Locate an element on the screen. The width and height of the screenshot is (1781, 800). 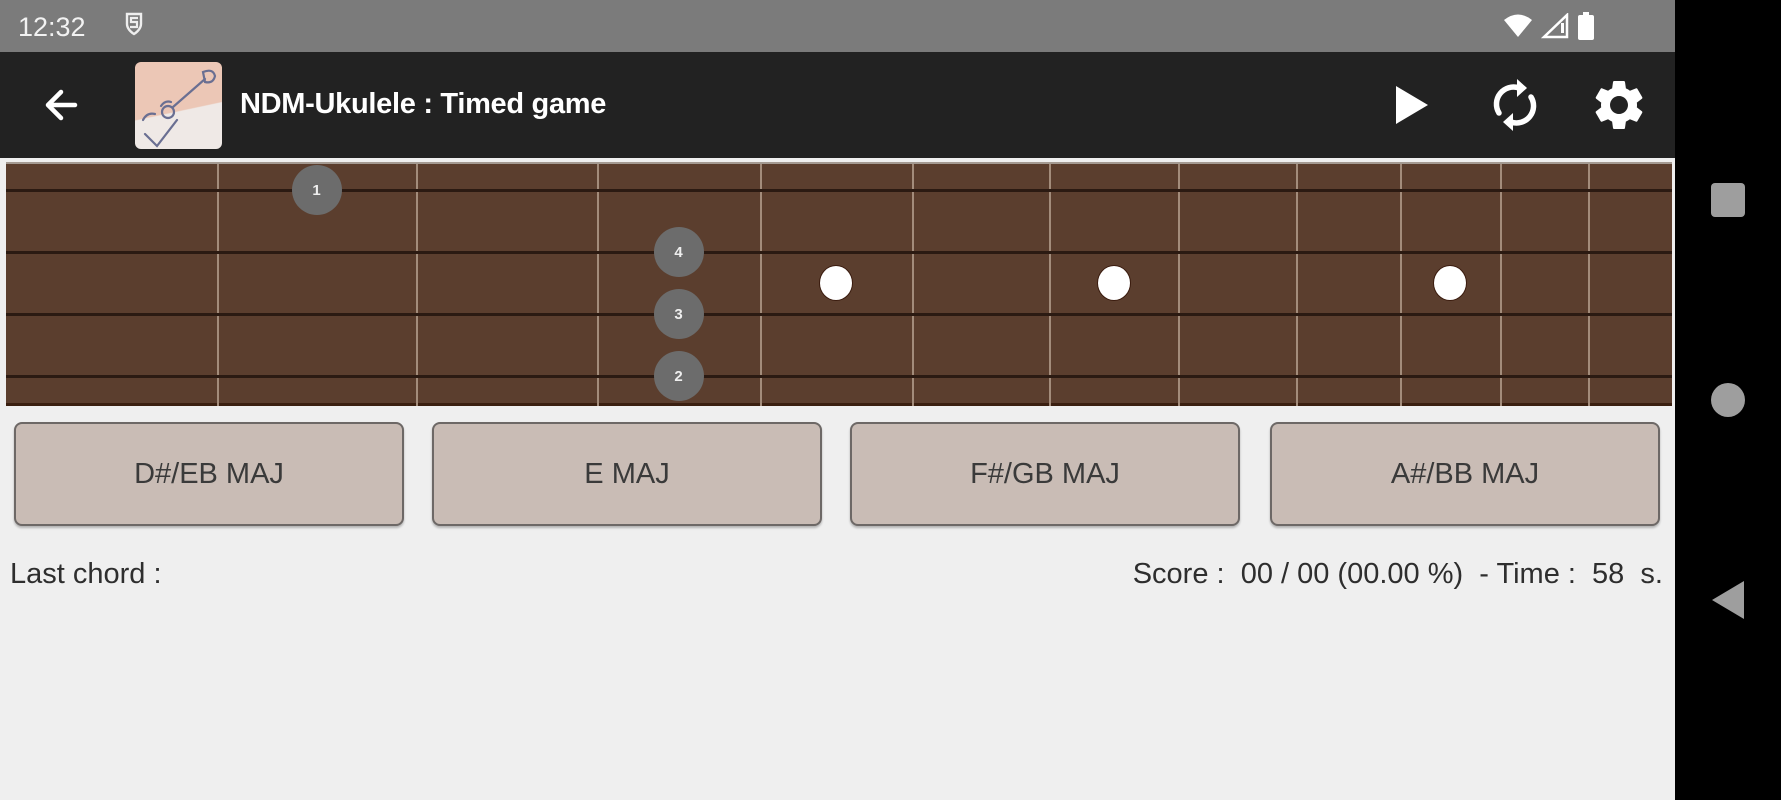
finger-position-marker: 3 is located at coordinates (678, 314).